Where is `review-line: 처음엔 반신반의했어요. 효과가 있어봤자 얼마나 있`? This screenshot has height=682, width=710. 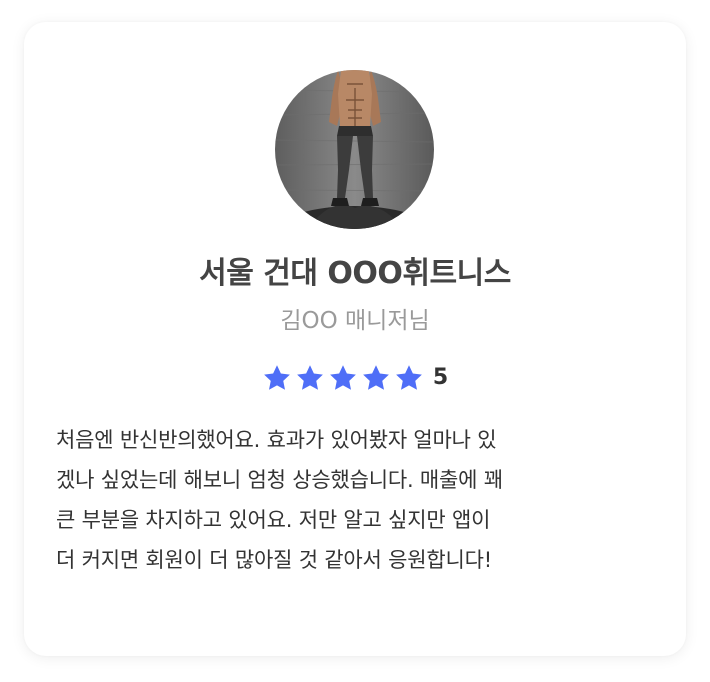 review-line: 처음엔 반신반의했어요. 효과가 있어봤자 얼마나 있 is located at coordinates (276, 440).